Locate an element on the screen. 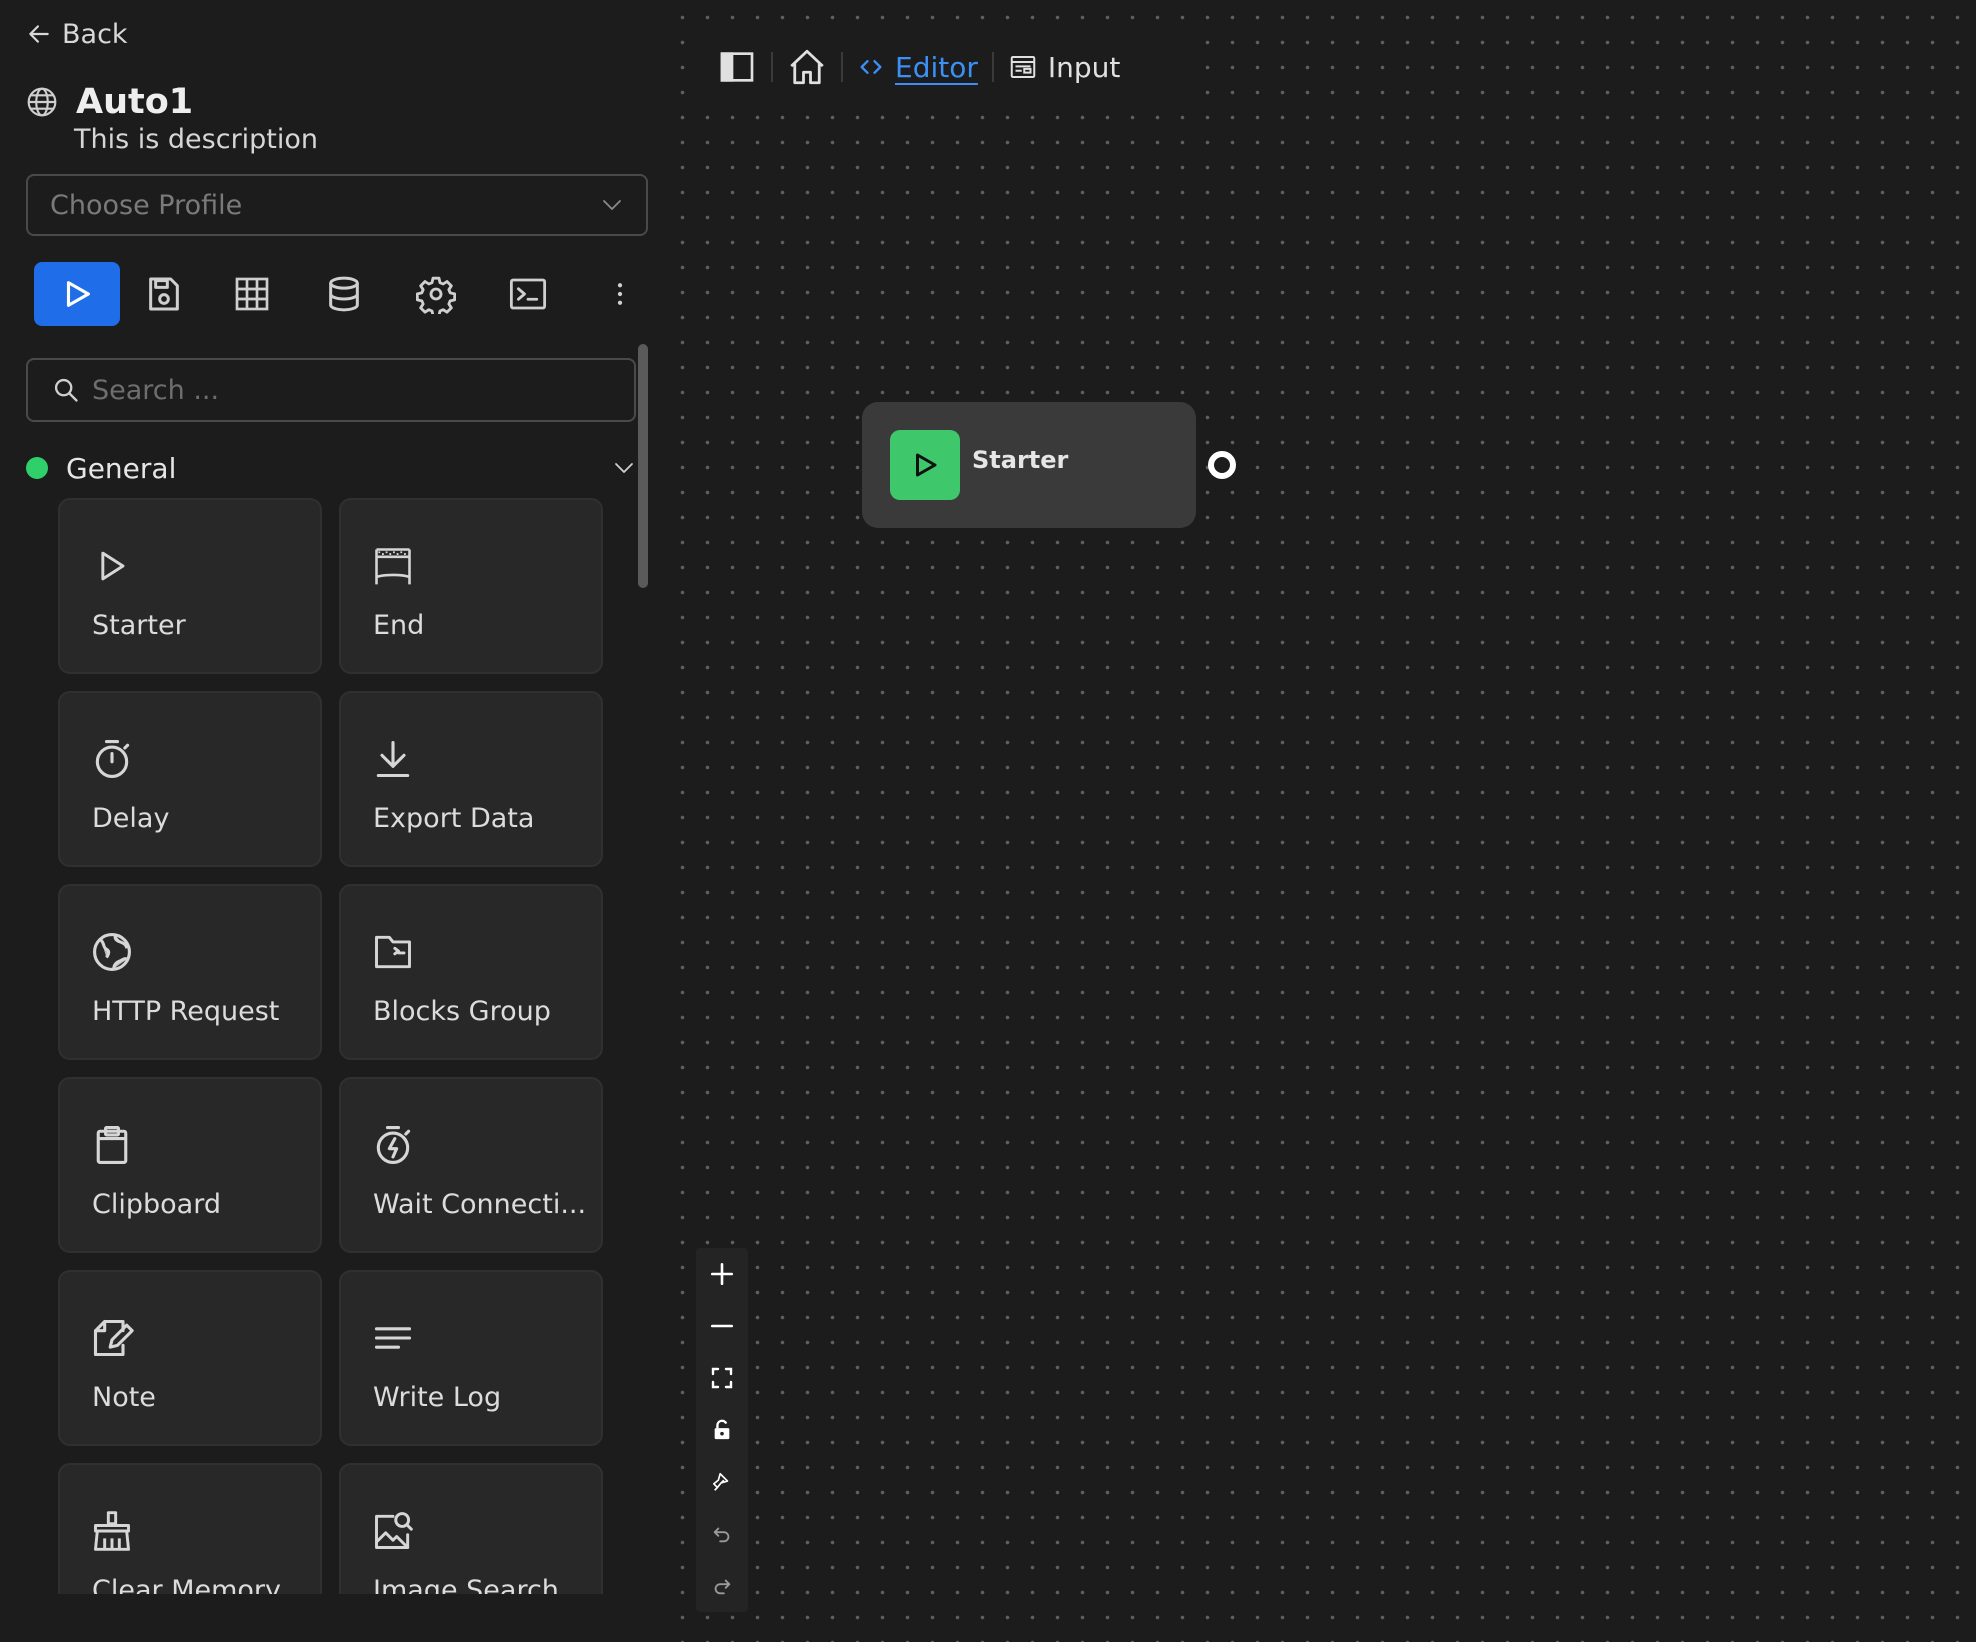 The width and height of the screenshot is (1976, 1642). block-label: Clear Memory is located at coordinates (186, 1584).